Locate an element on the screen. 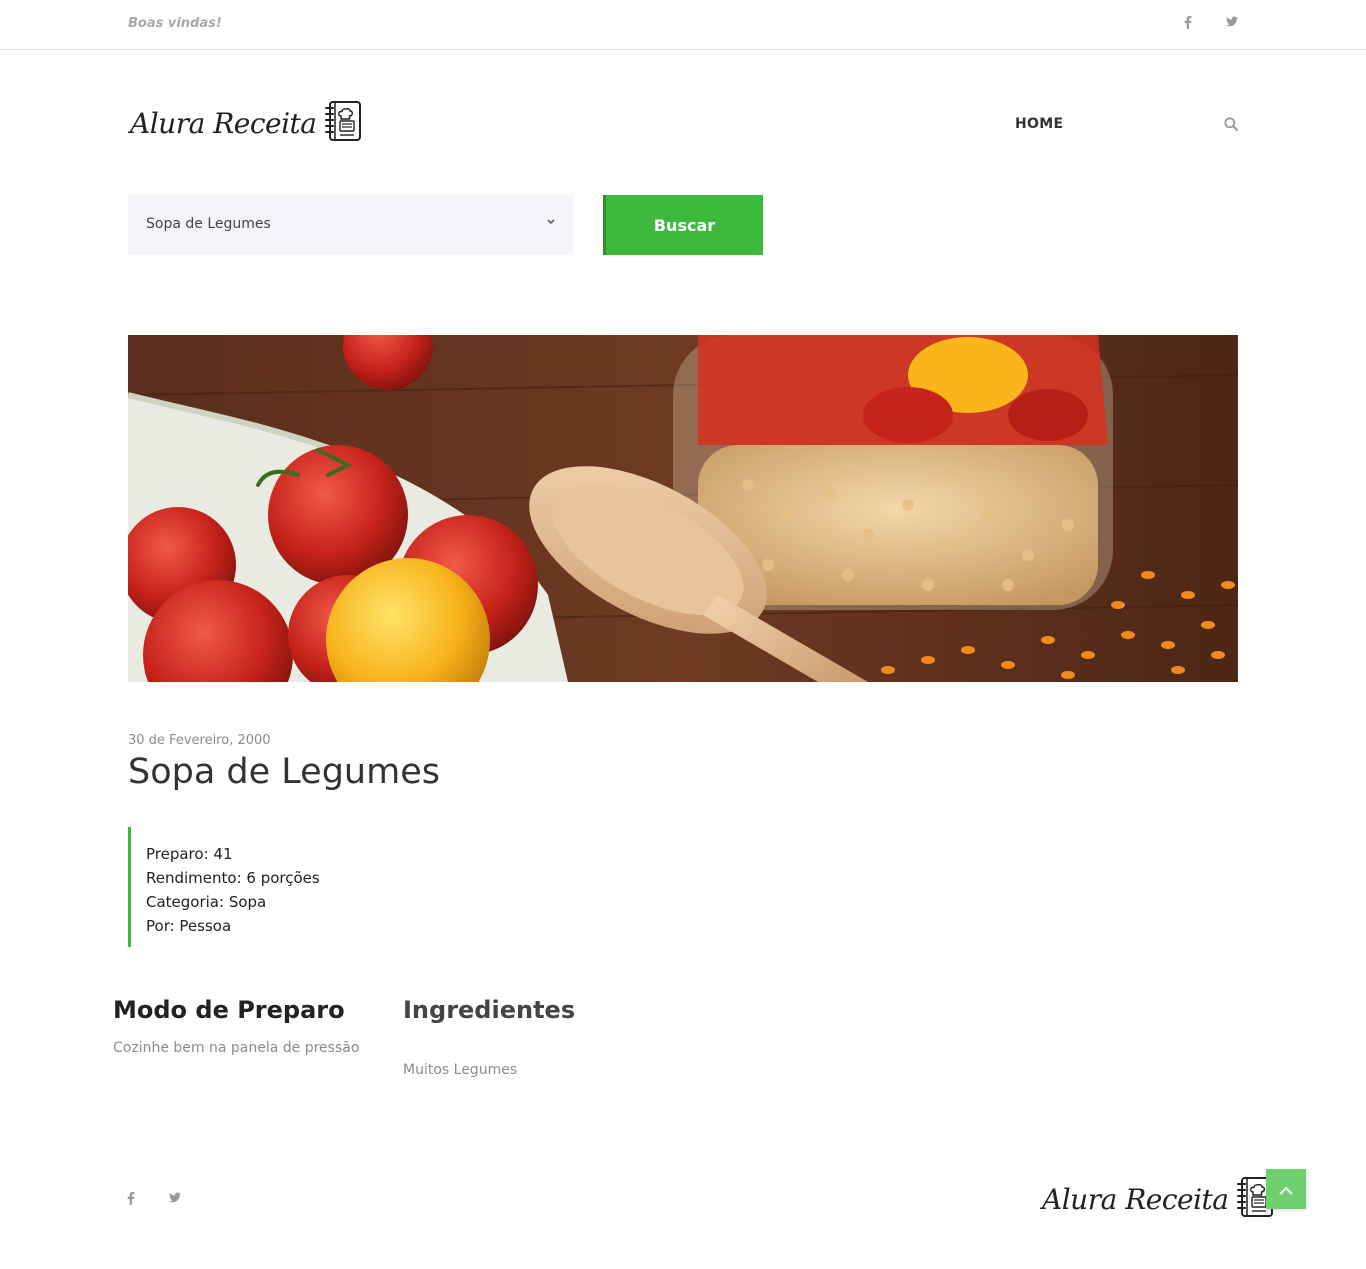  meta-rendimento: Rendimento: 6 porções is located at coordinates (233, 878).